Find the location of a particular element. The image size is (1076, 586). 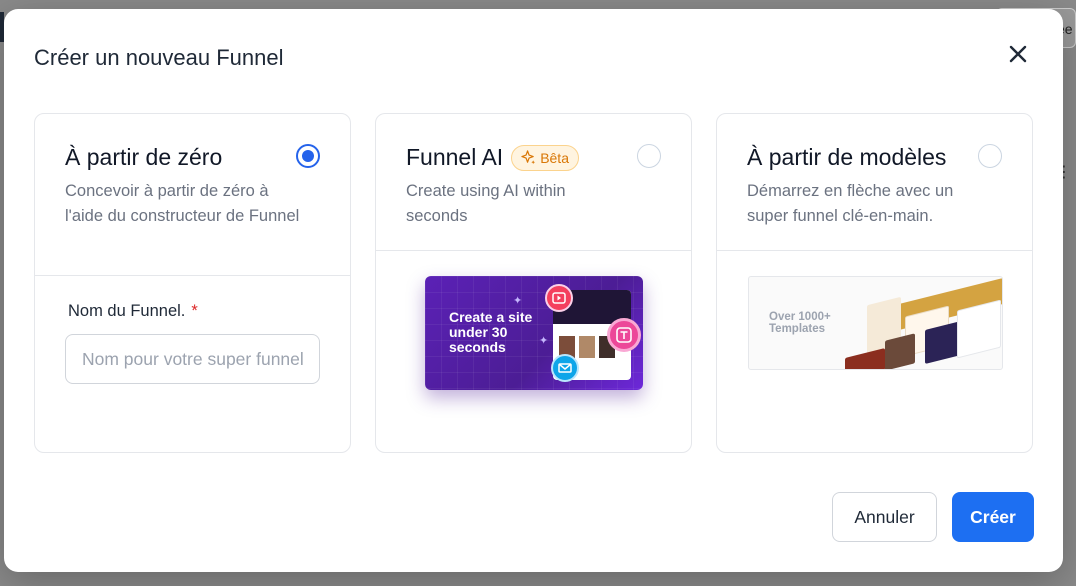

create-button: Créer is located at coordinates (993, 517).